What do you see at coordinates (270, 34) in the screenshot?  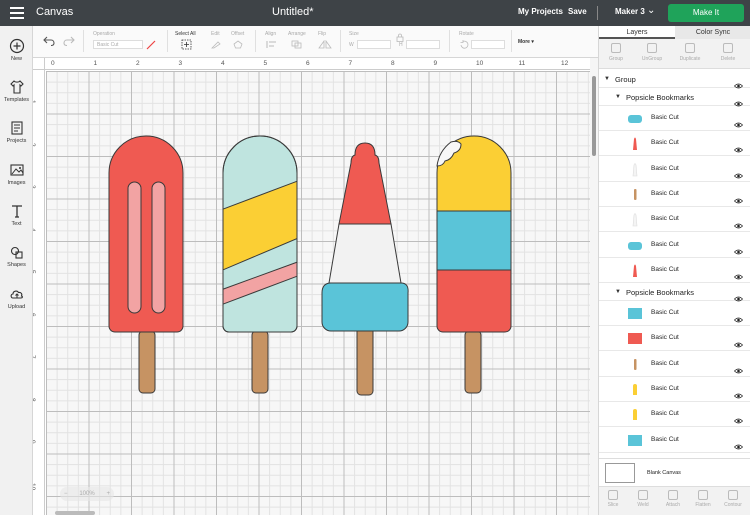 I see `align-label: Align` at bounding box center [270, 34].